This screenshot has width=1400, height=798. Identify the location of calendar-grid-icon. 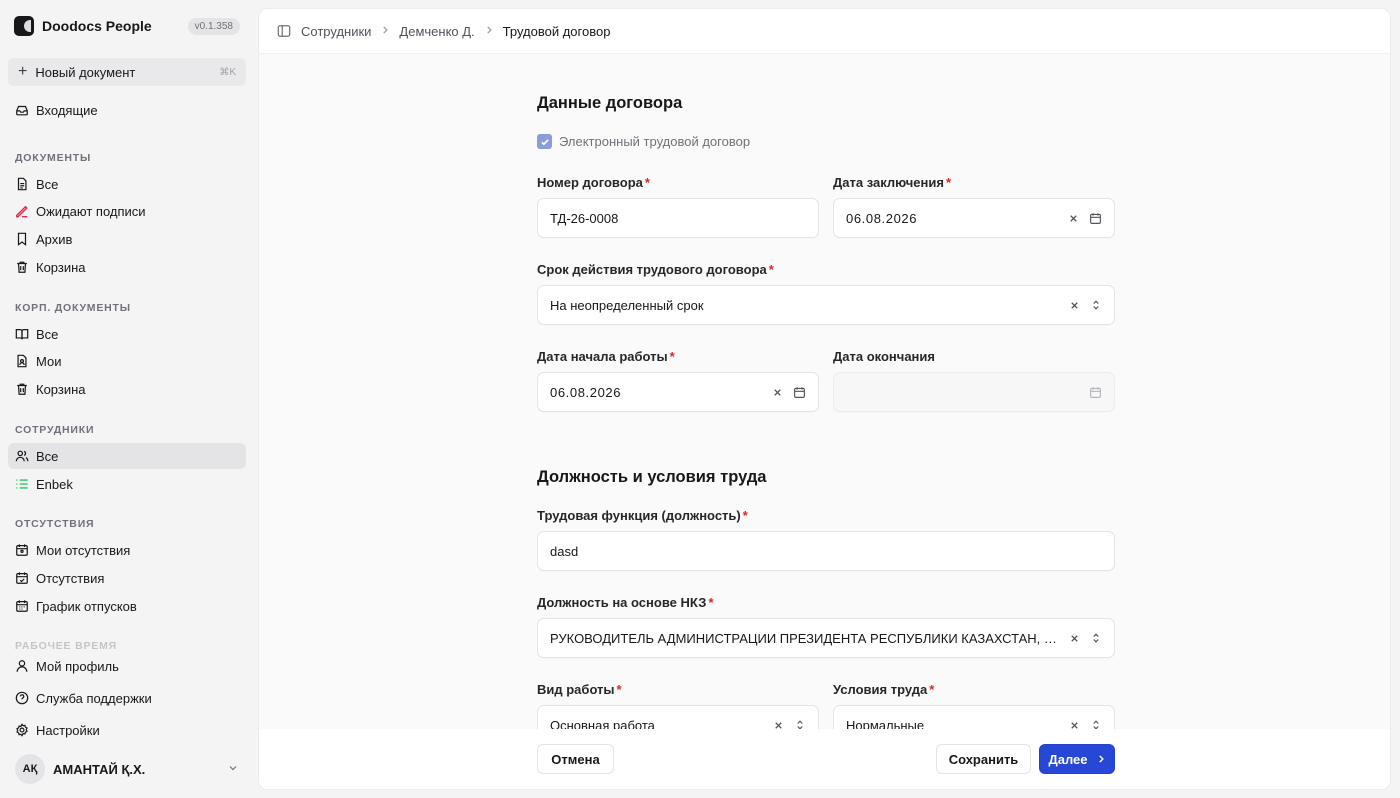
(22, 606).